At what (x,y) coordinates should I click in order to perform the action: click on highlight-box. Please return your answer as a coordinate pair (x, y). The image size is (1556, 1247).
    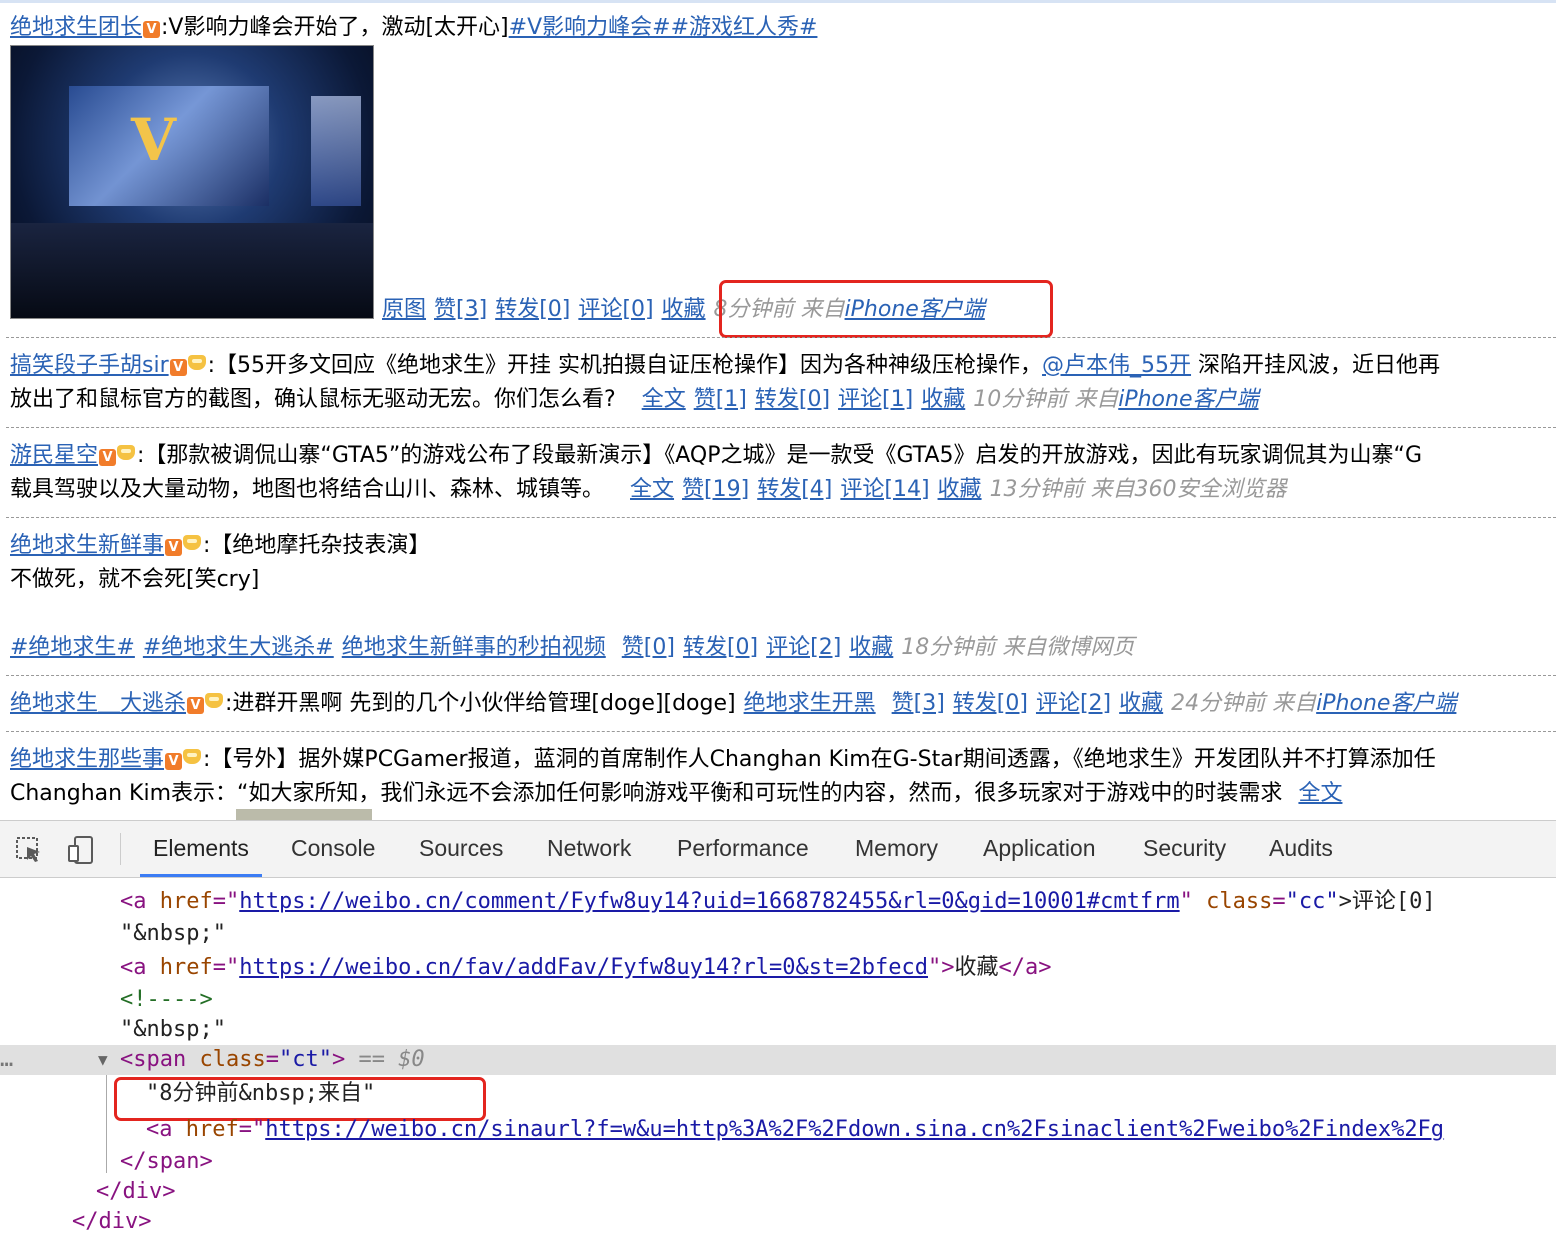
    Looking at the image, I should click on (886, 309).